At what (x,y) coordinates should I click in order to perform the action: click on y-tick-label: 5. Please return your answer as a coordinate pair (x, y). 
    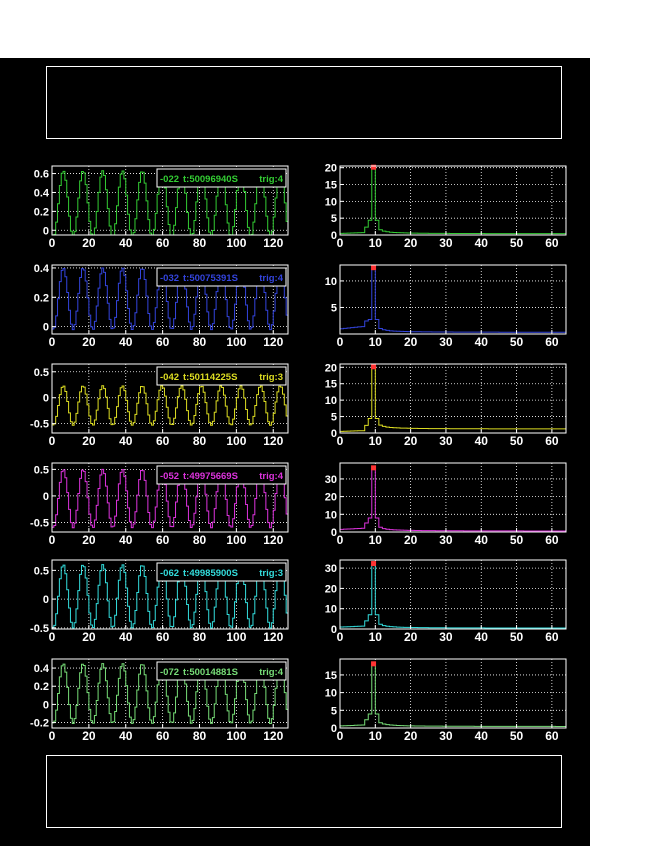
    Looking at the image, I should click on (334, 219).